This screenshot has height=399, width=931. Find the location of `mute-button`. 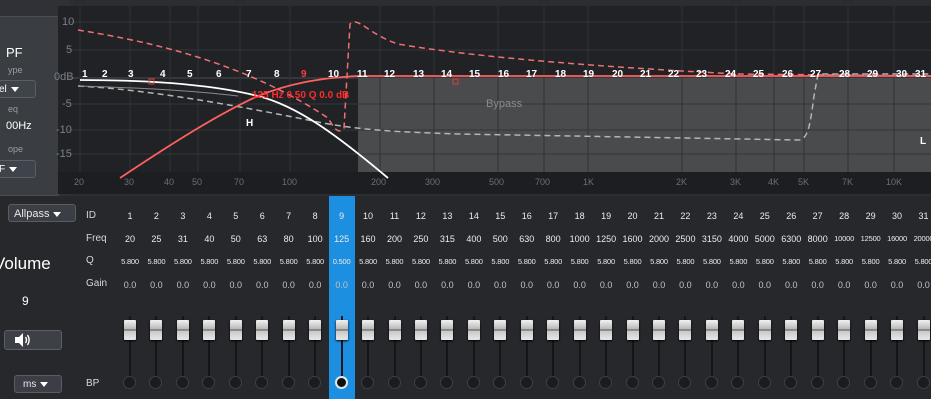

mute-button is located at coordinates (33, 340).